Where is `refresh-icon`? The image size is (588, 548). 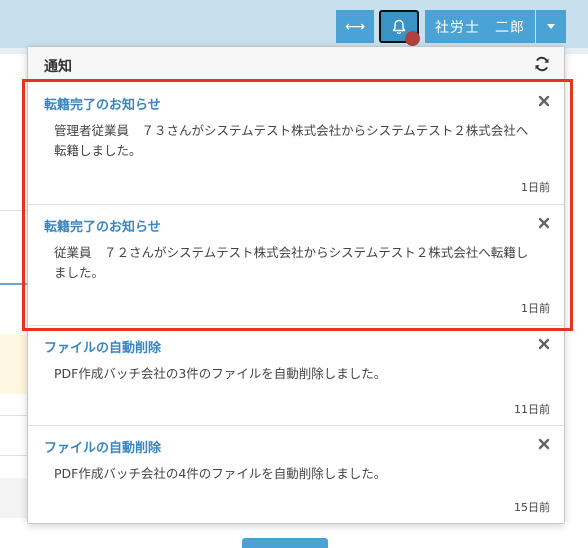
refresh-icon is located at coordinates (542, 64).